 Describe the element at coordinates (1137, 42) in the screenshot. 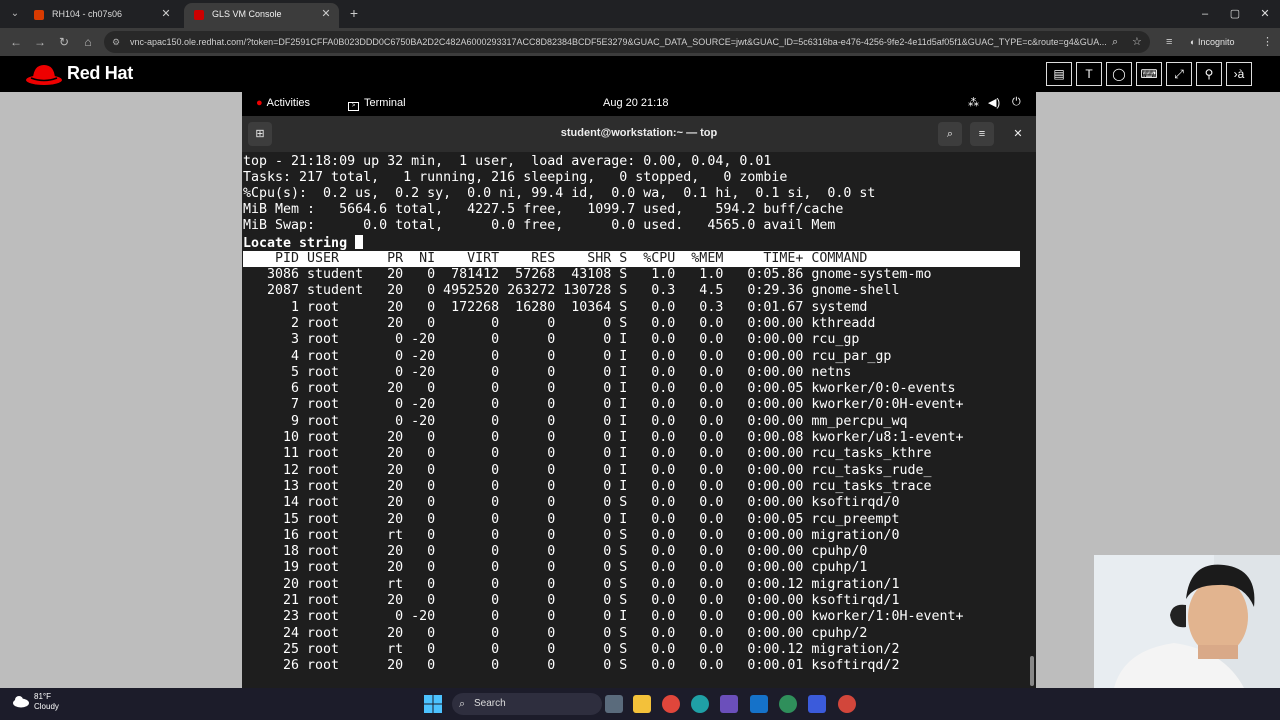

I see `bookmark-star-icon: ☆` at that location.